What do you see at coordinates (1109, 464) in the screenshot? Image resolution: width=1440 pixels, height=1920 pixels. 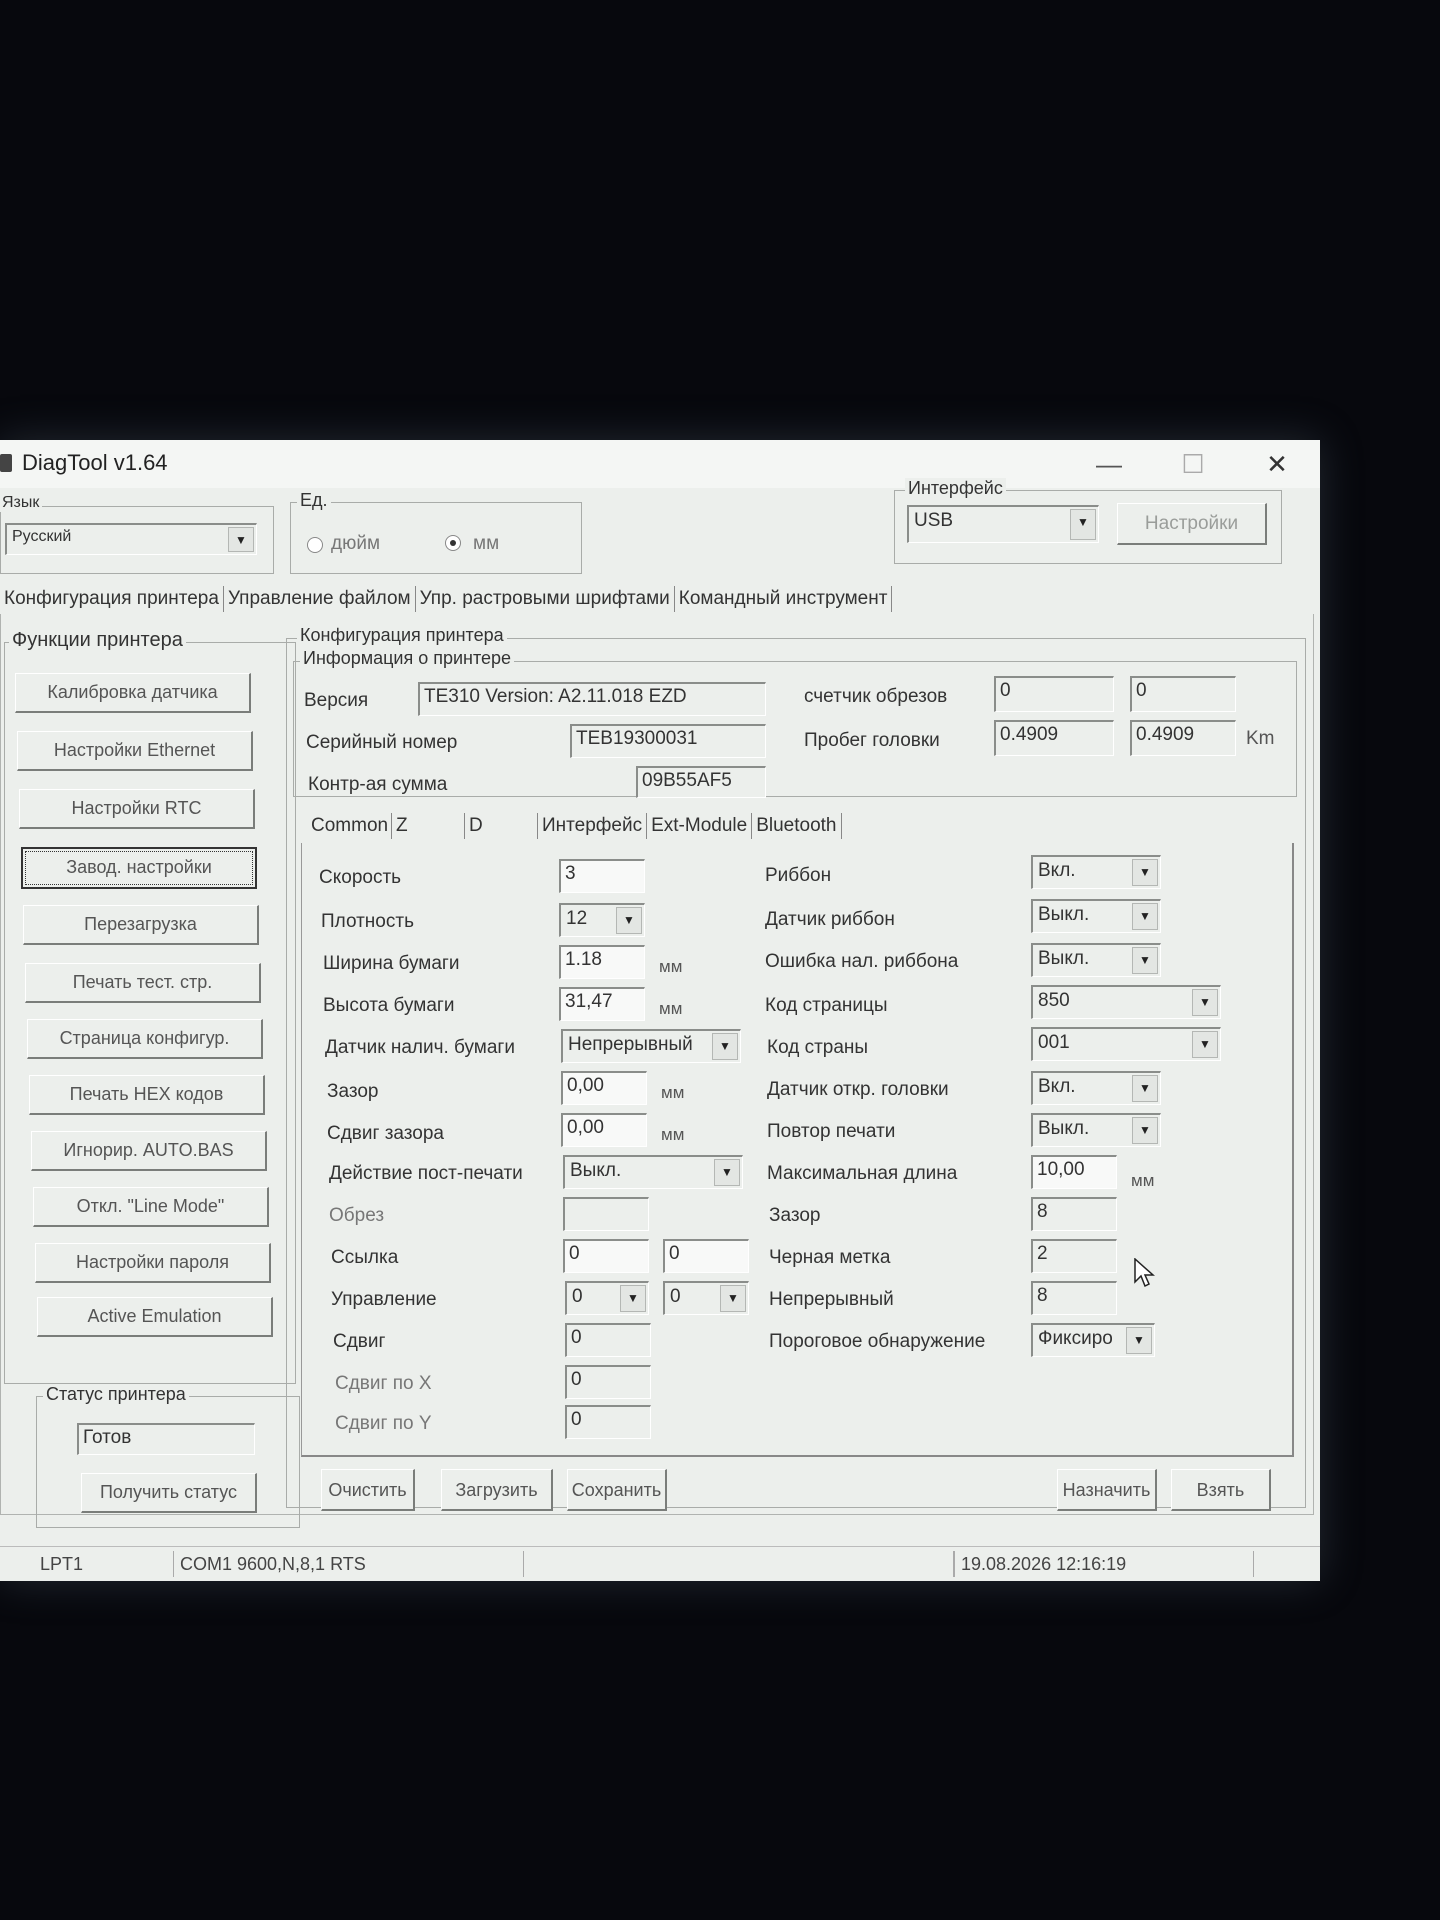 I see `minimize-button: —` at bounding box center [1109, 464].